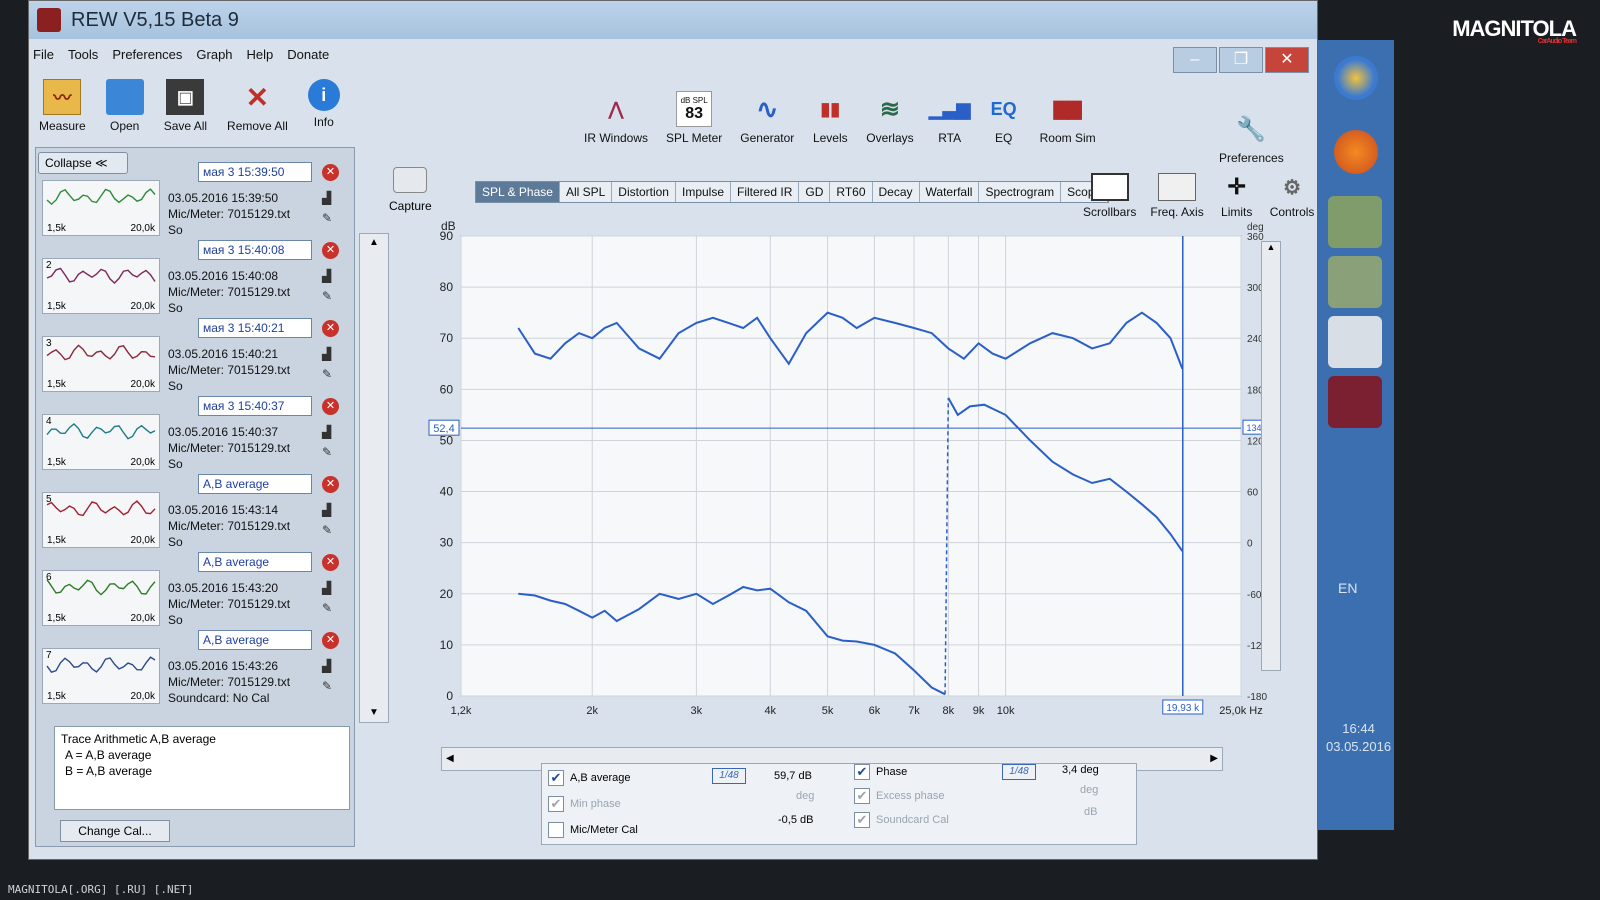 Image resolution: width=1600 pixels, height=900 pixels. What do you see at coordinates (147, 54) in the screenshot?
I see `menu-preferences: Preferences` at bounding box center [147, 54].